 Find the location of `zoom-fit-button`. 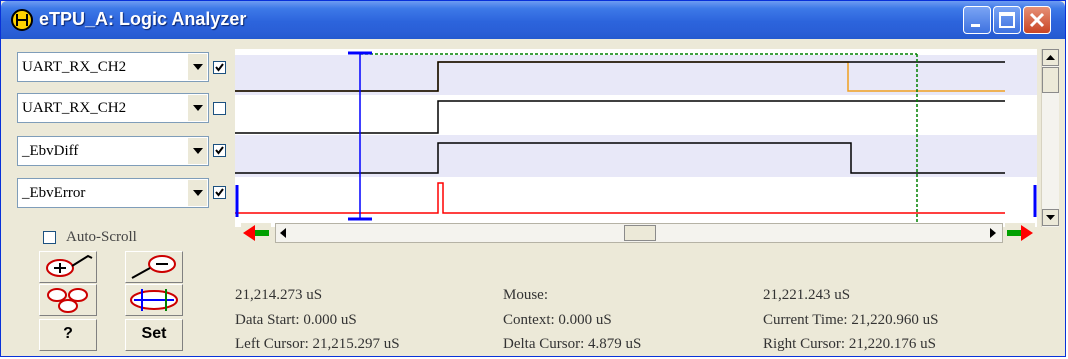

zoom-fit-button is located at coordinates (68, 300).